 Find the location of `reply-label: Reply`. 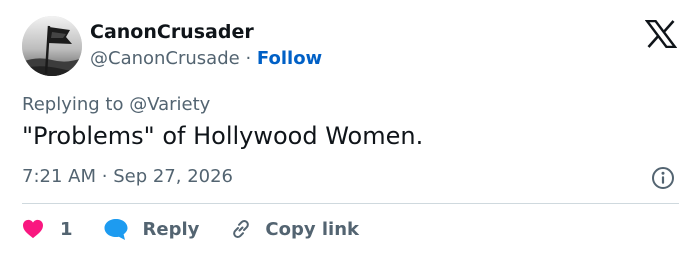

reply-label: Reply is located at coordinates (171, 229).